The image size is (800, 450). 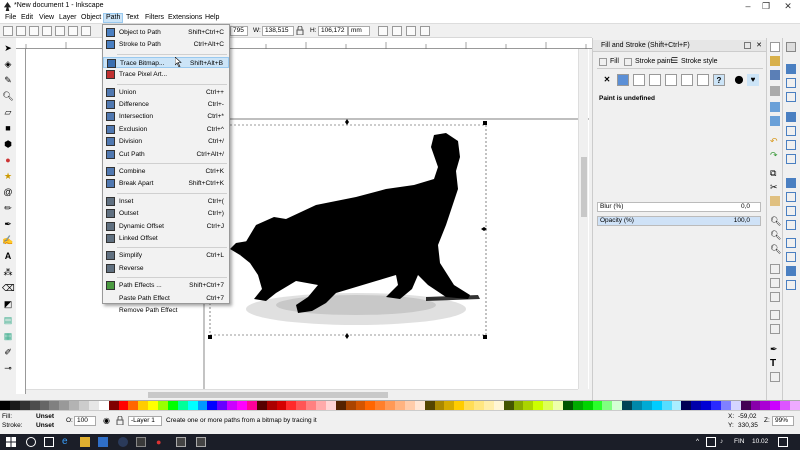 What do you see at coordinates (27, 17) in the screenshot?
I see `menu-edit: Edit` at bounding box center [27, 17].